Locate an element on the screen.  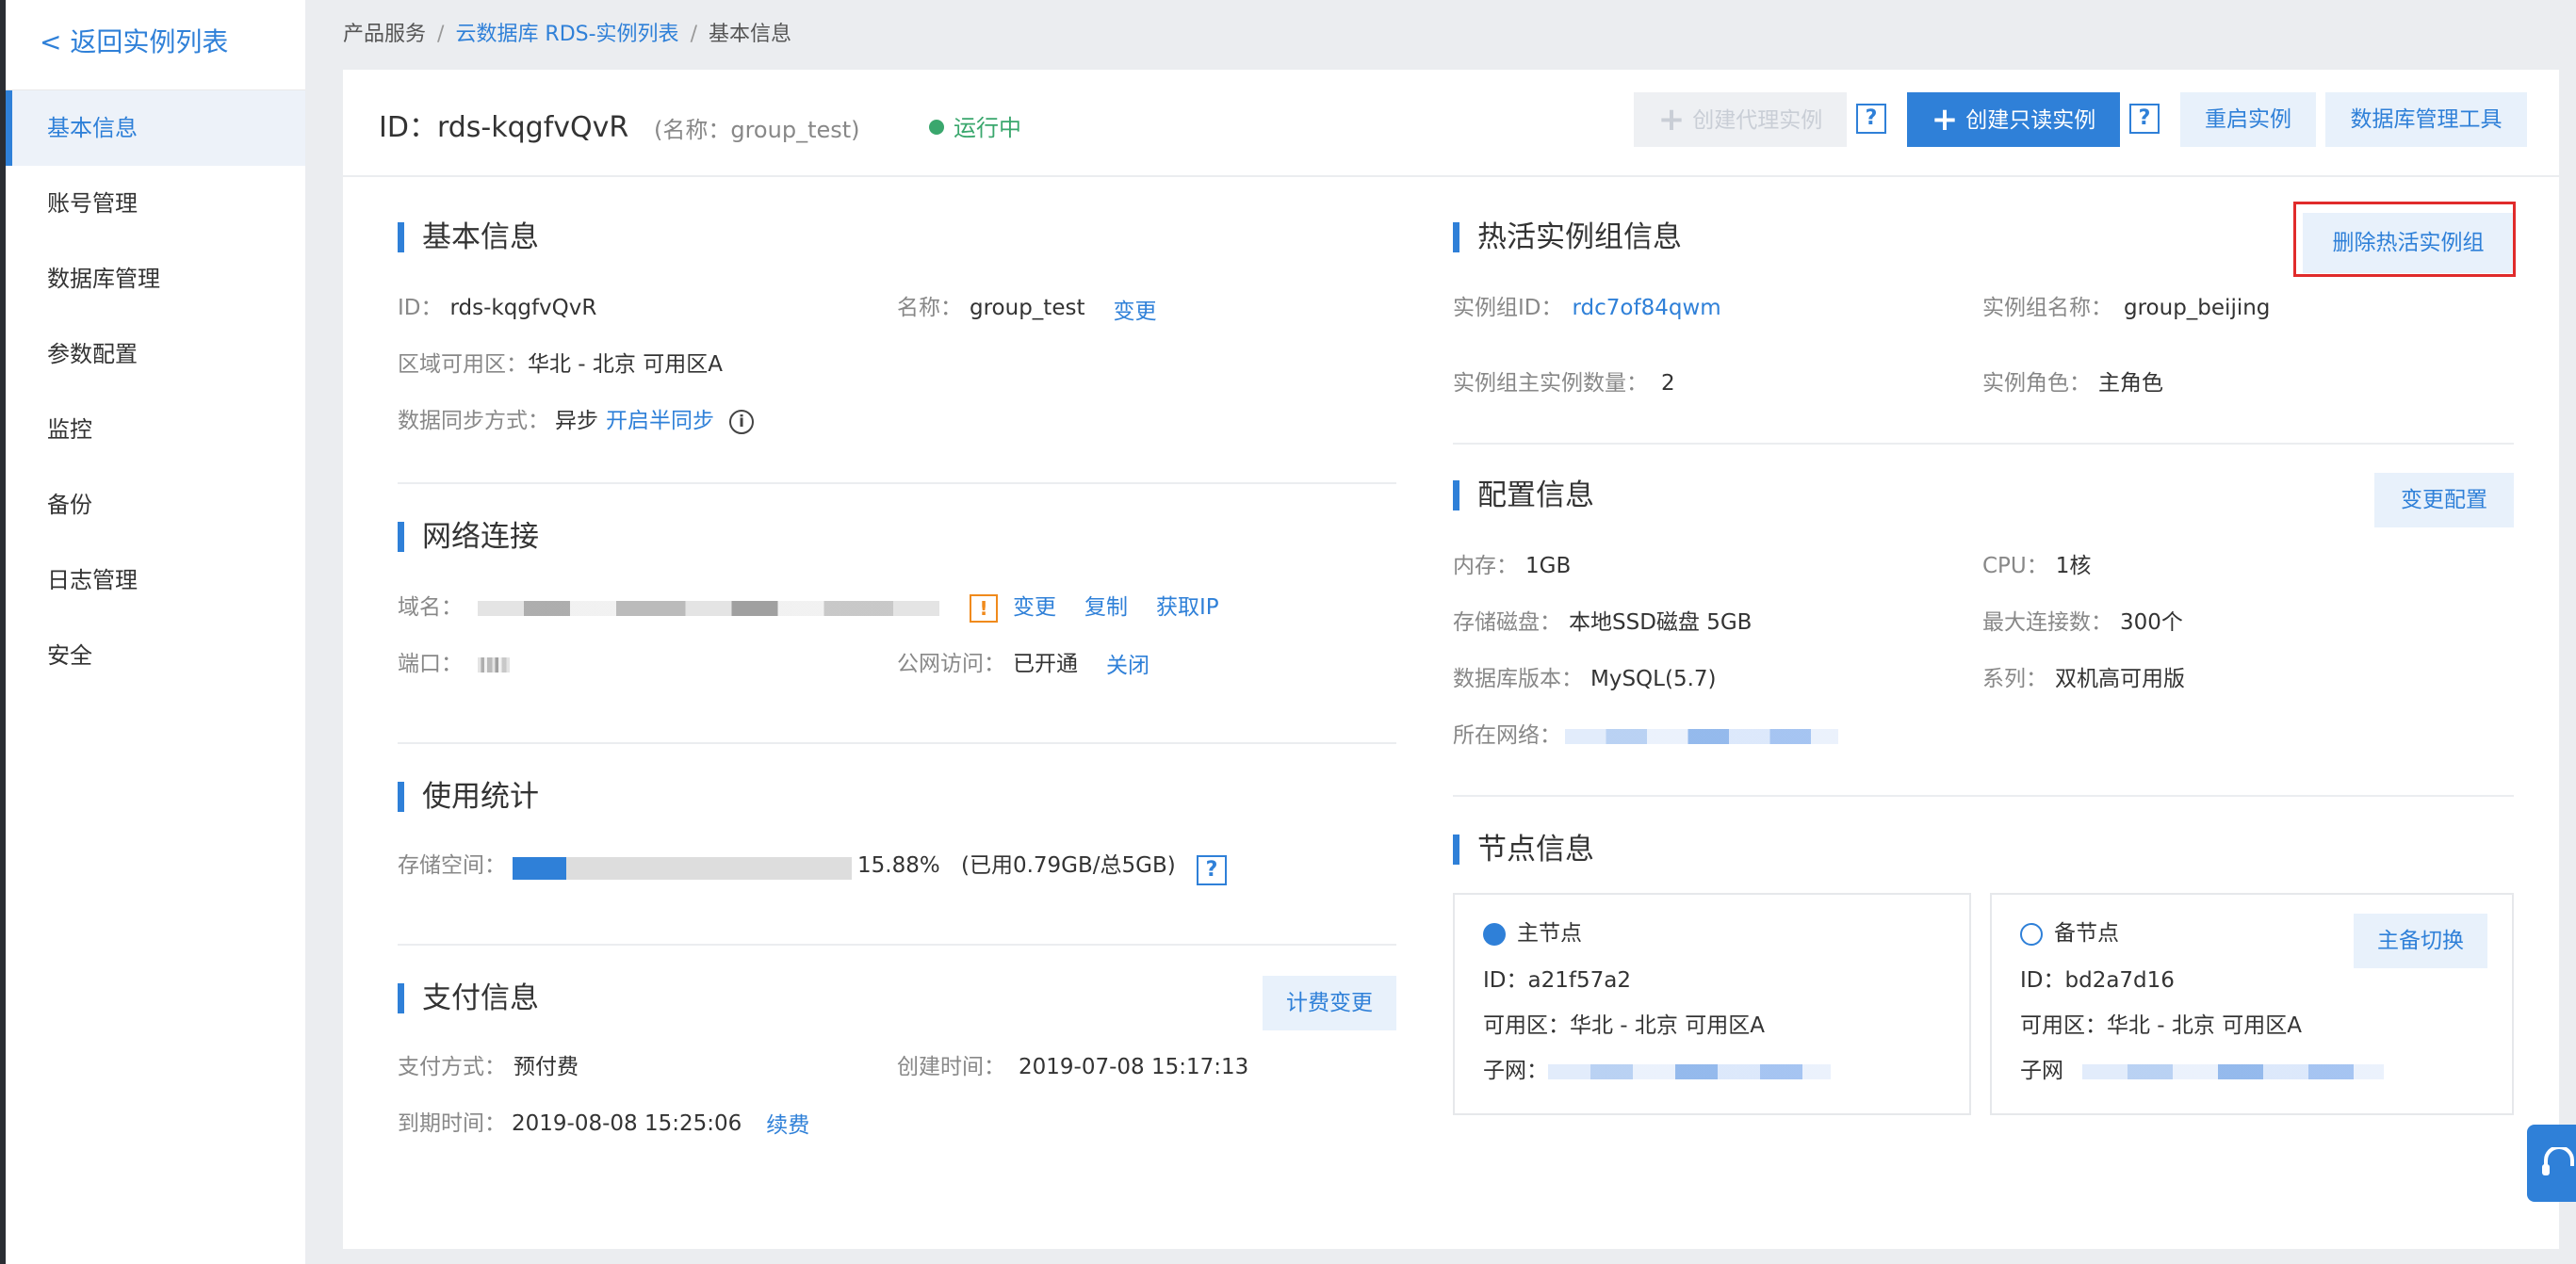
standby-node-name: 备节点 is located at coordinates (2086, 934).